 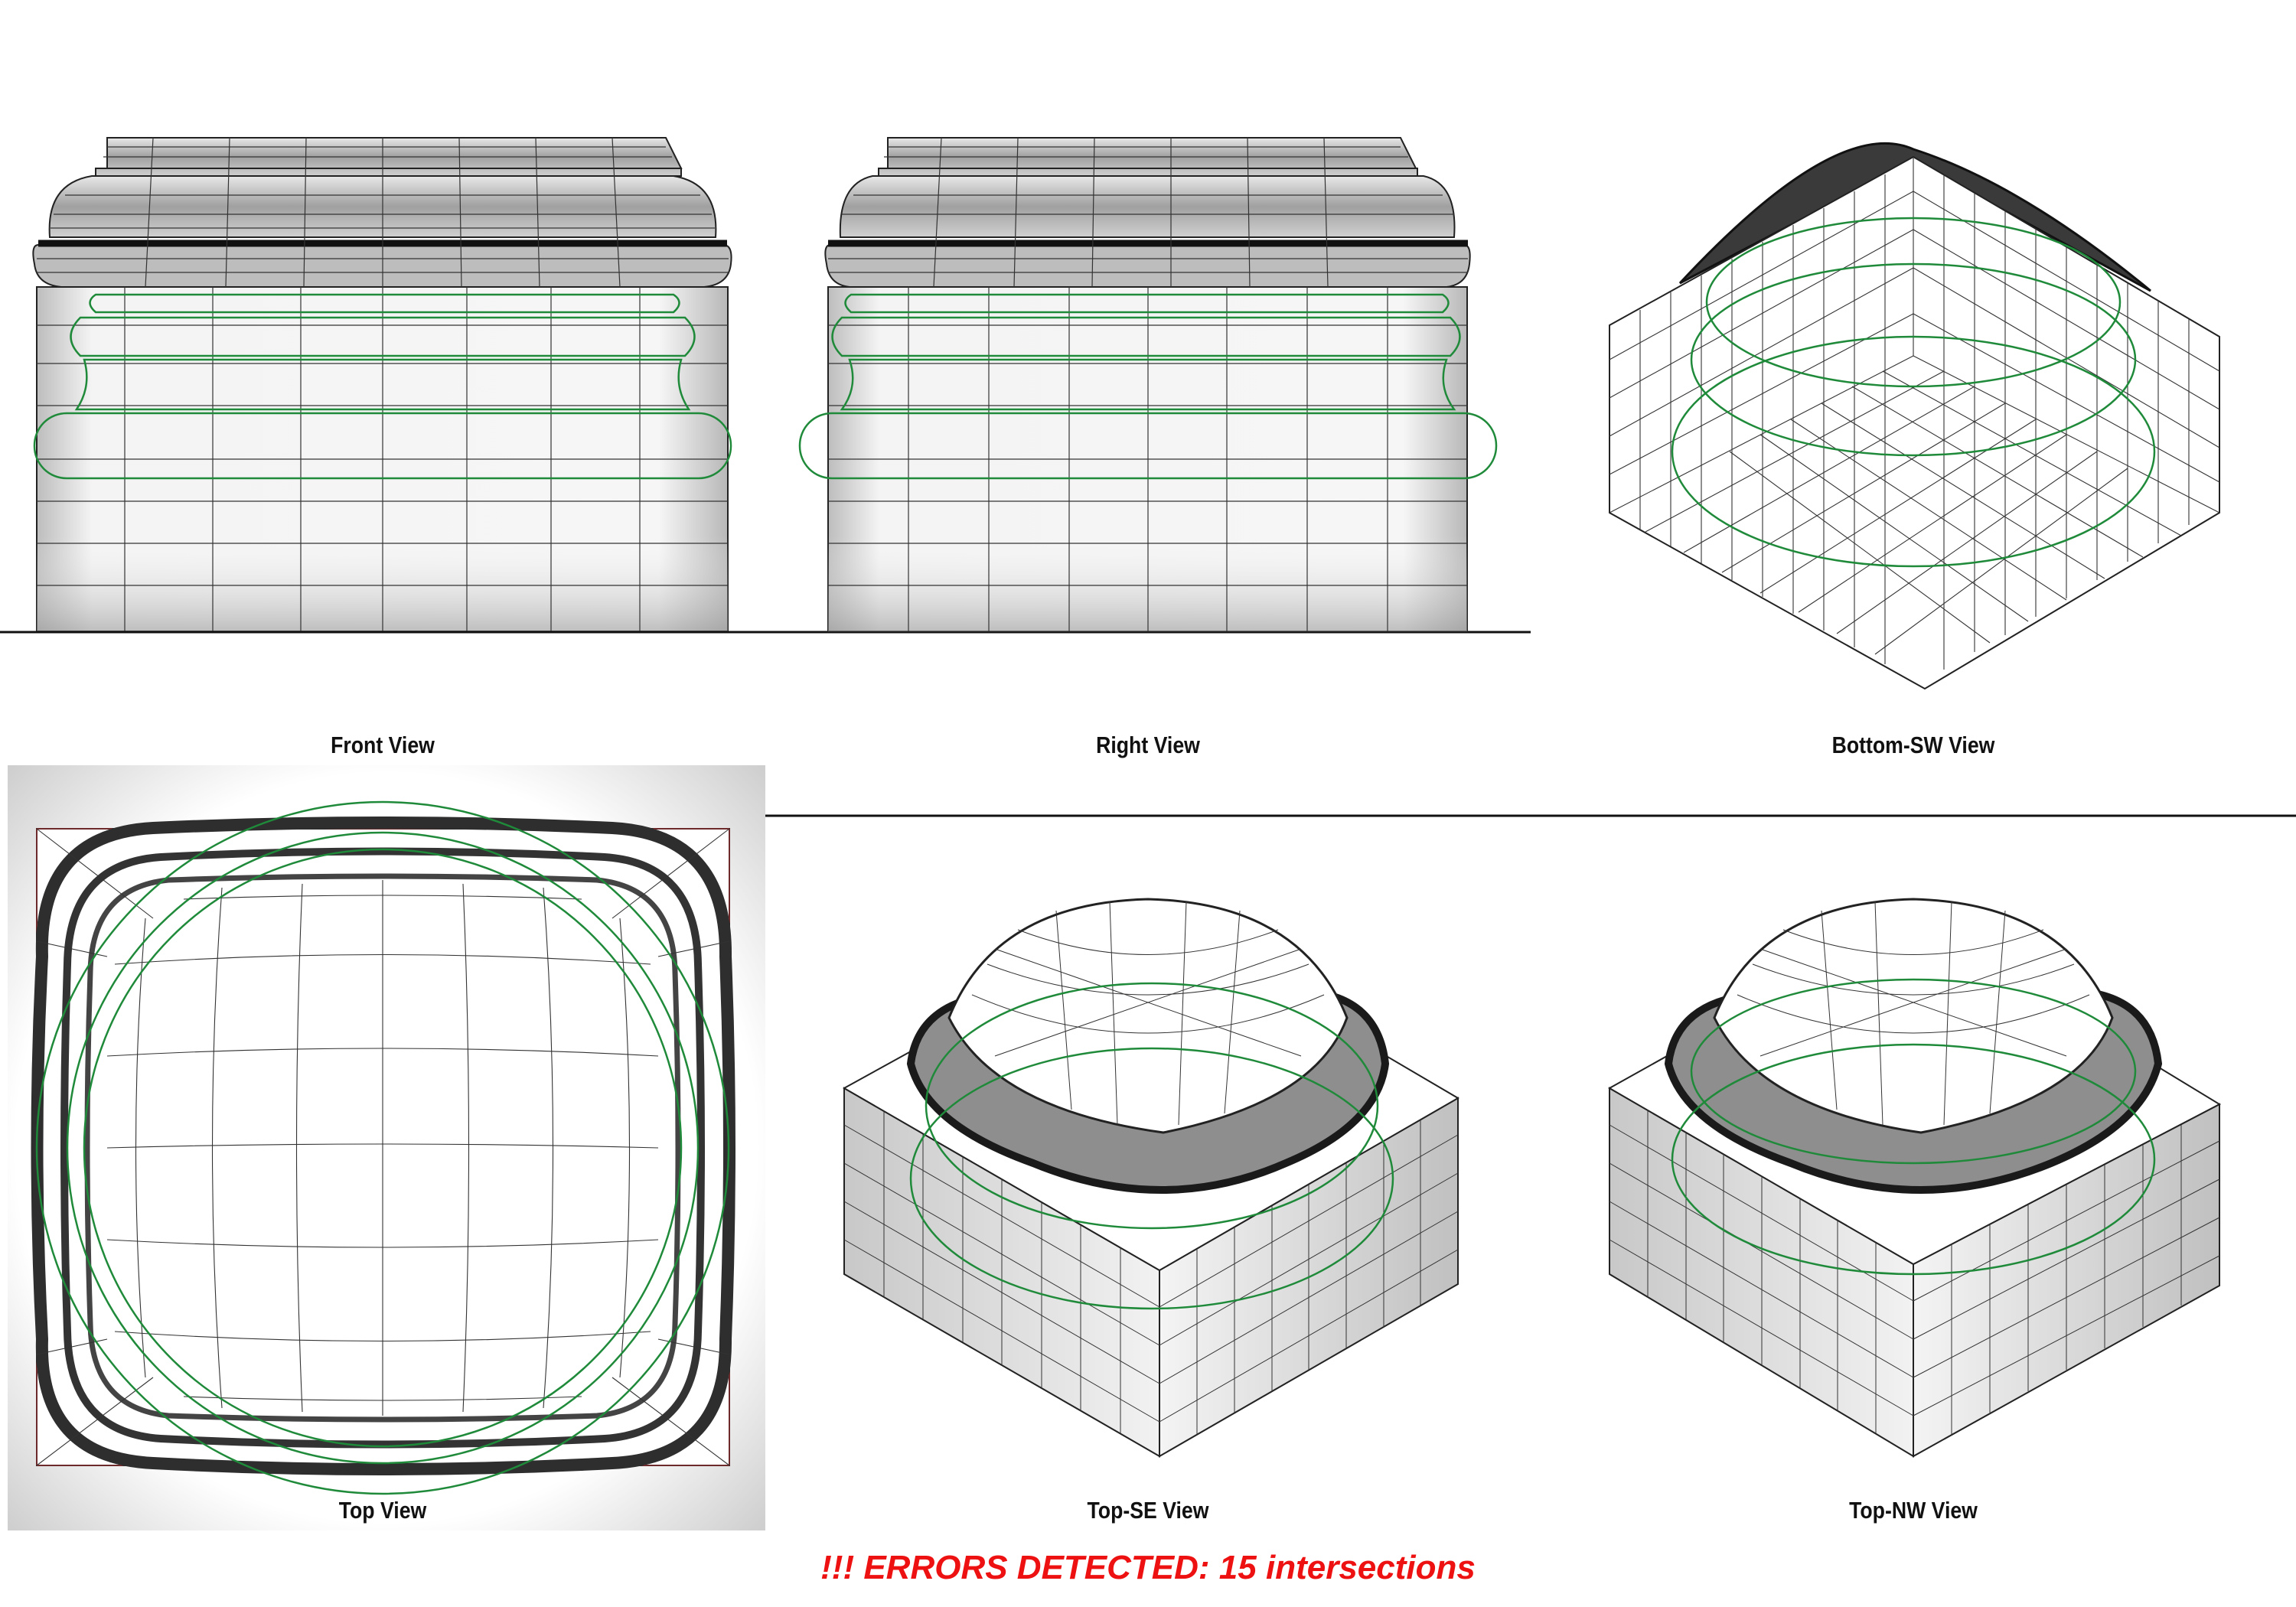 I want to click on front-view-label: Front View, so click(x=383, y=745).